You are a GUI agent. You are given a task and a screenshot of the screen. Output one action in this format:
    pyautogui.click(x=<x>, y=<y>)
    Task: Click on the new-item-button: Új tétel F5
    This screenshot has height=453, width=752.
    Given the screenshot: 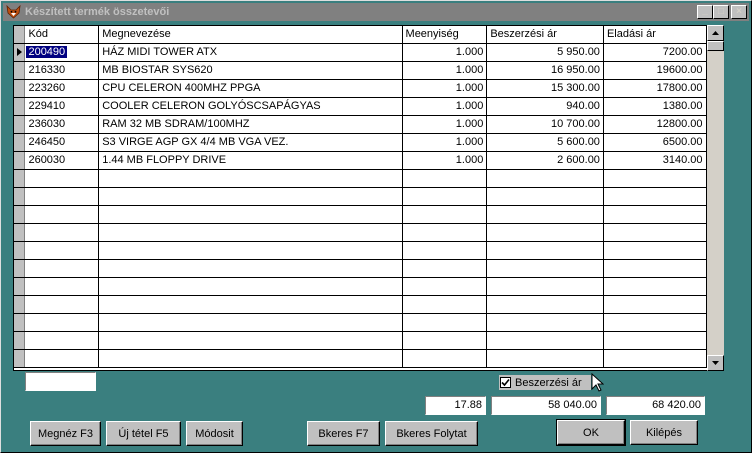 What is the action you would take?
    pyautogui.click(x=143, y=433)
    